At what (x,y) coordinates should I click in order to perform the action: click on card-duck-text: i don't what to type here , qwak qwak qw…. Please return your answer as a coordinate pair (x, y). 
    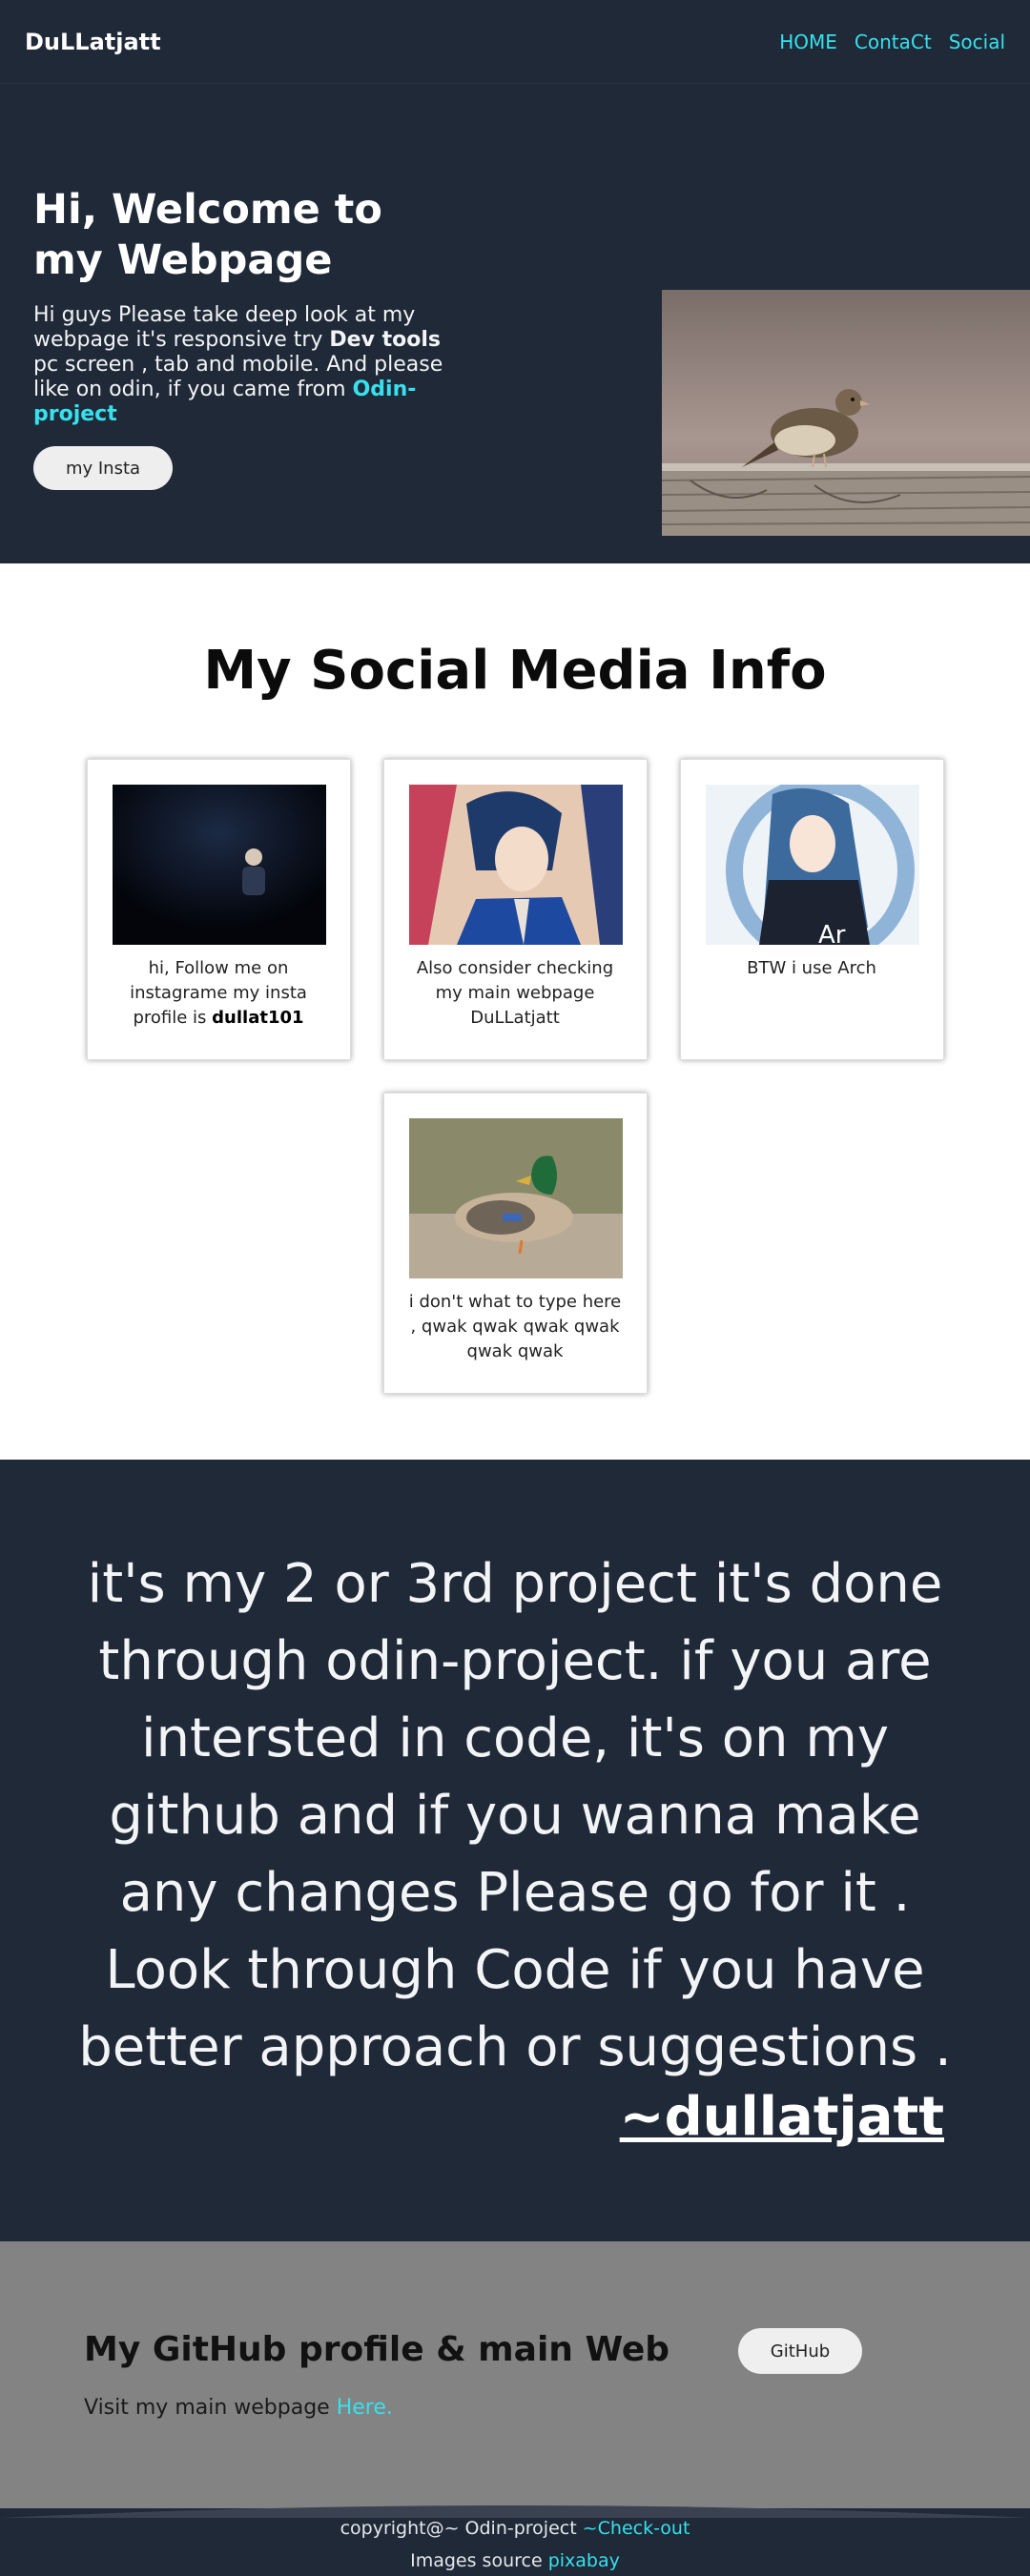
    Looking at the image, I should click on (515, 1326).